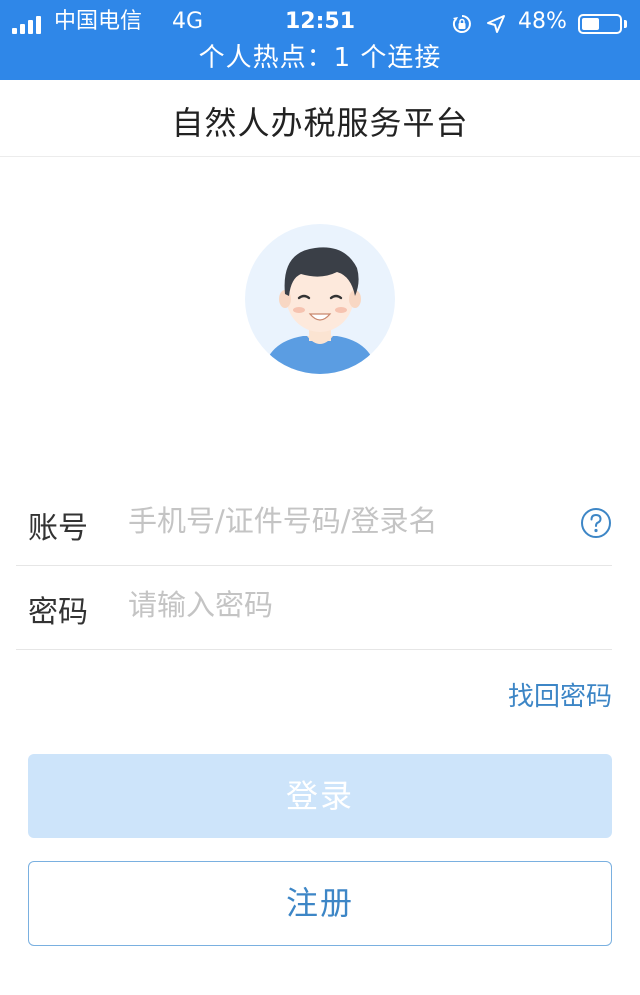 This screenshot has width=640, height=995. What do you see at coordinates (58, 612) in the screenshot?
I see `password-label: 密码` at bounding box center [58, 612].